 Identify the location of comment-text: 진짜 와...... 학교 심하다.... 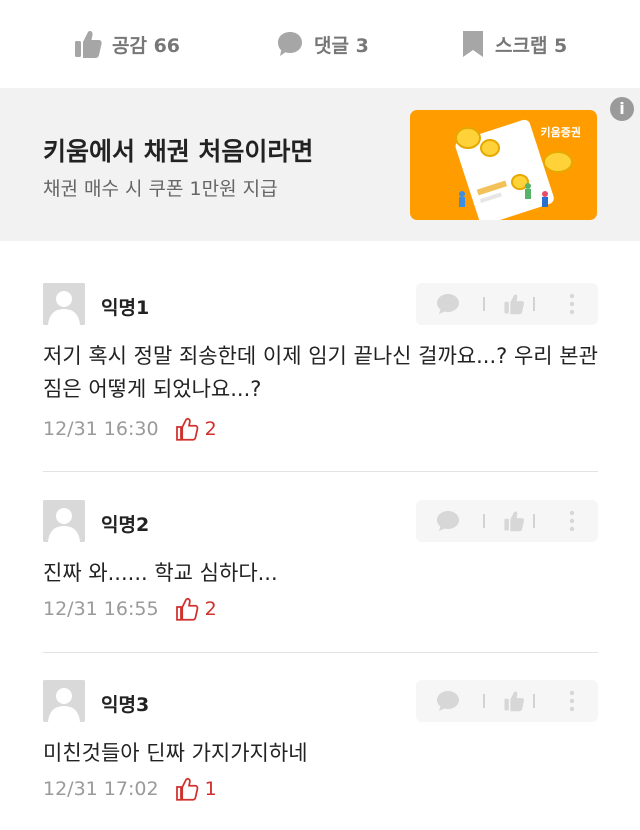
(160, 573).